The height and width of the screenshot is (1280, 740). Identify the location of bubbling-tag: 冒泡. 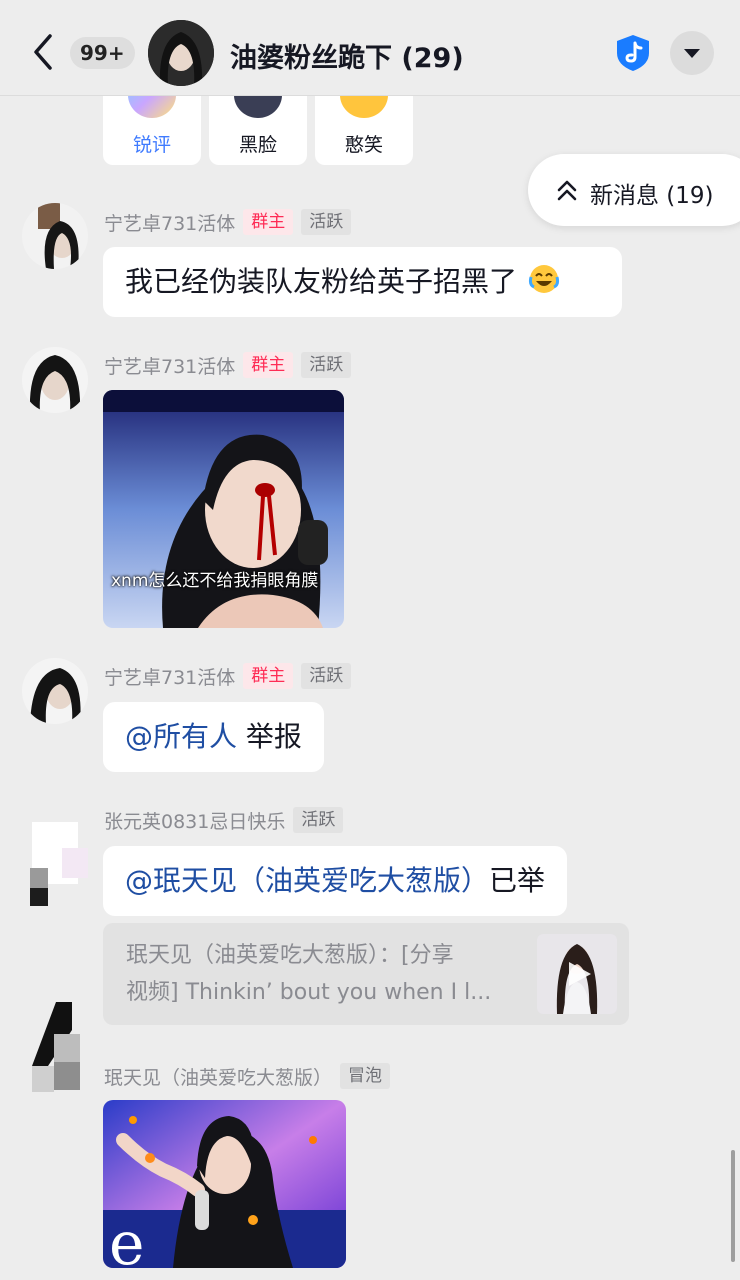
(365, 1076).